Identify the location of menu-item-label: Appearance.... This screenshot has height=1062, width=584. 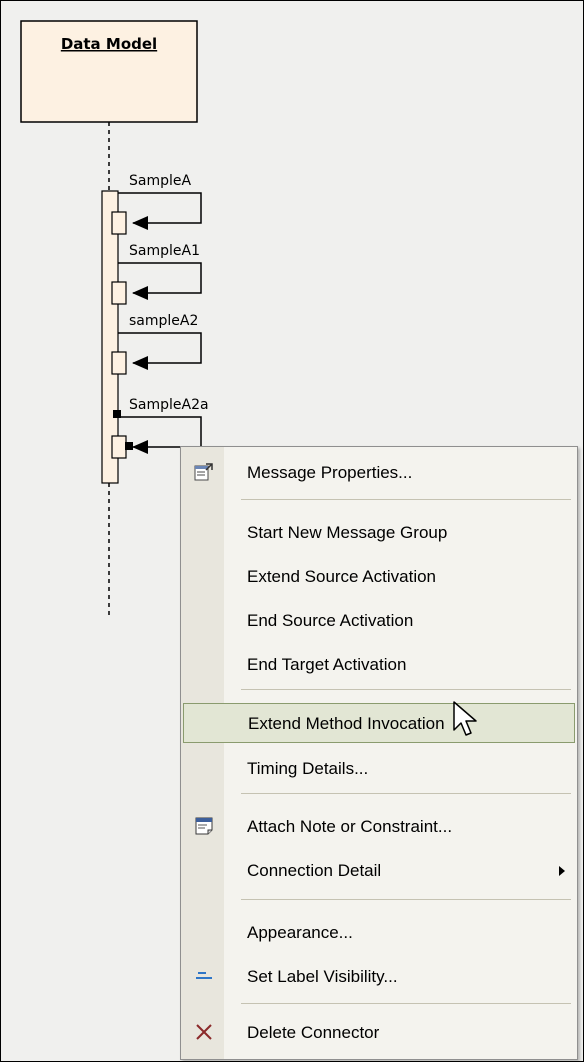
(300, 932).